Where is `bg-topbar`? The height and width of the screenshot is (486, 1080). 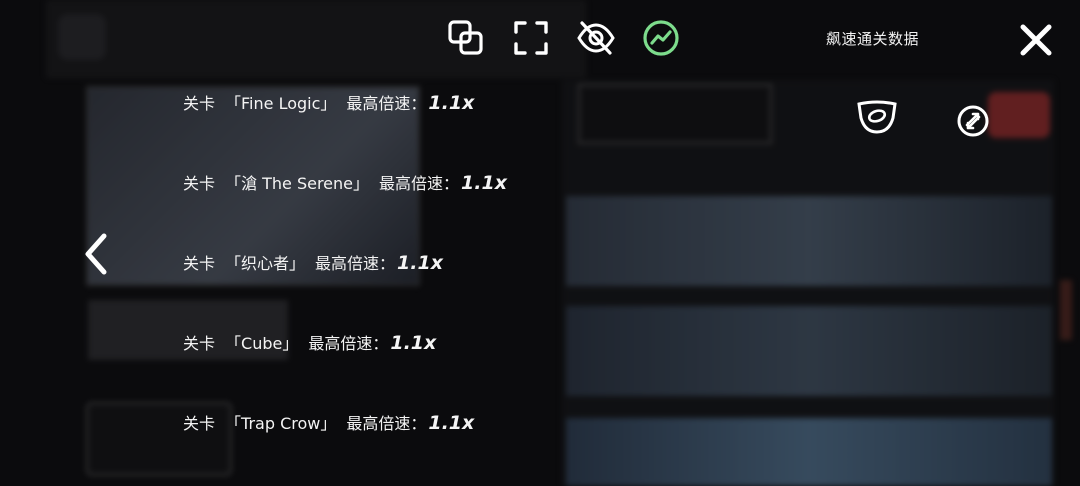
bg-topbar is located at coordinates (316, 39).